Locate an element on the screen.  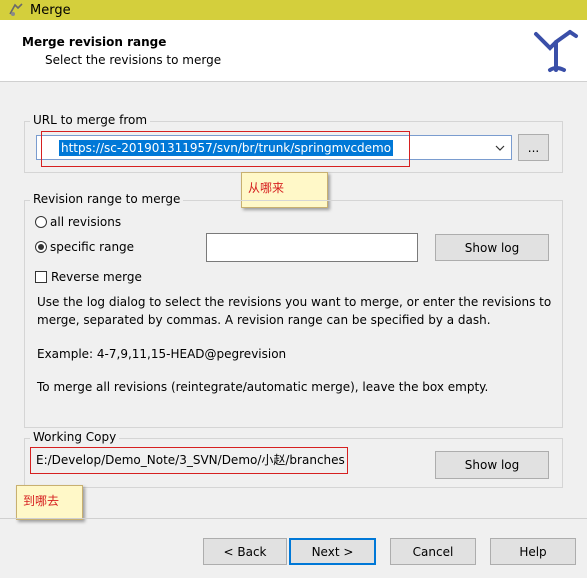
specific-range-label: specific range is located at coordinates (92, 247).